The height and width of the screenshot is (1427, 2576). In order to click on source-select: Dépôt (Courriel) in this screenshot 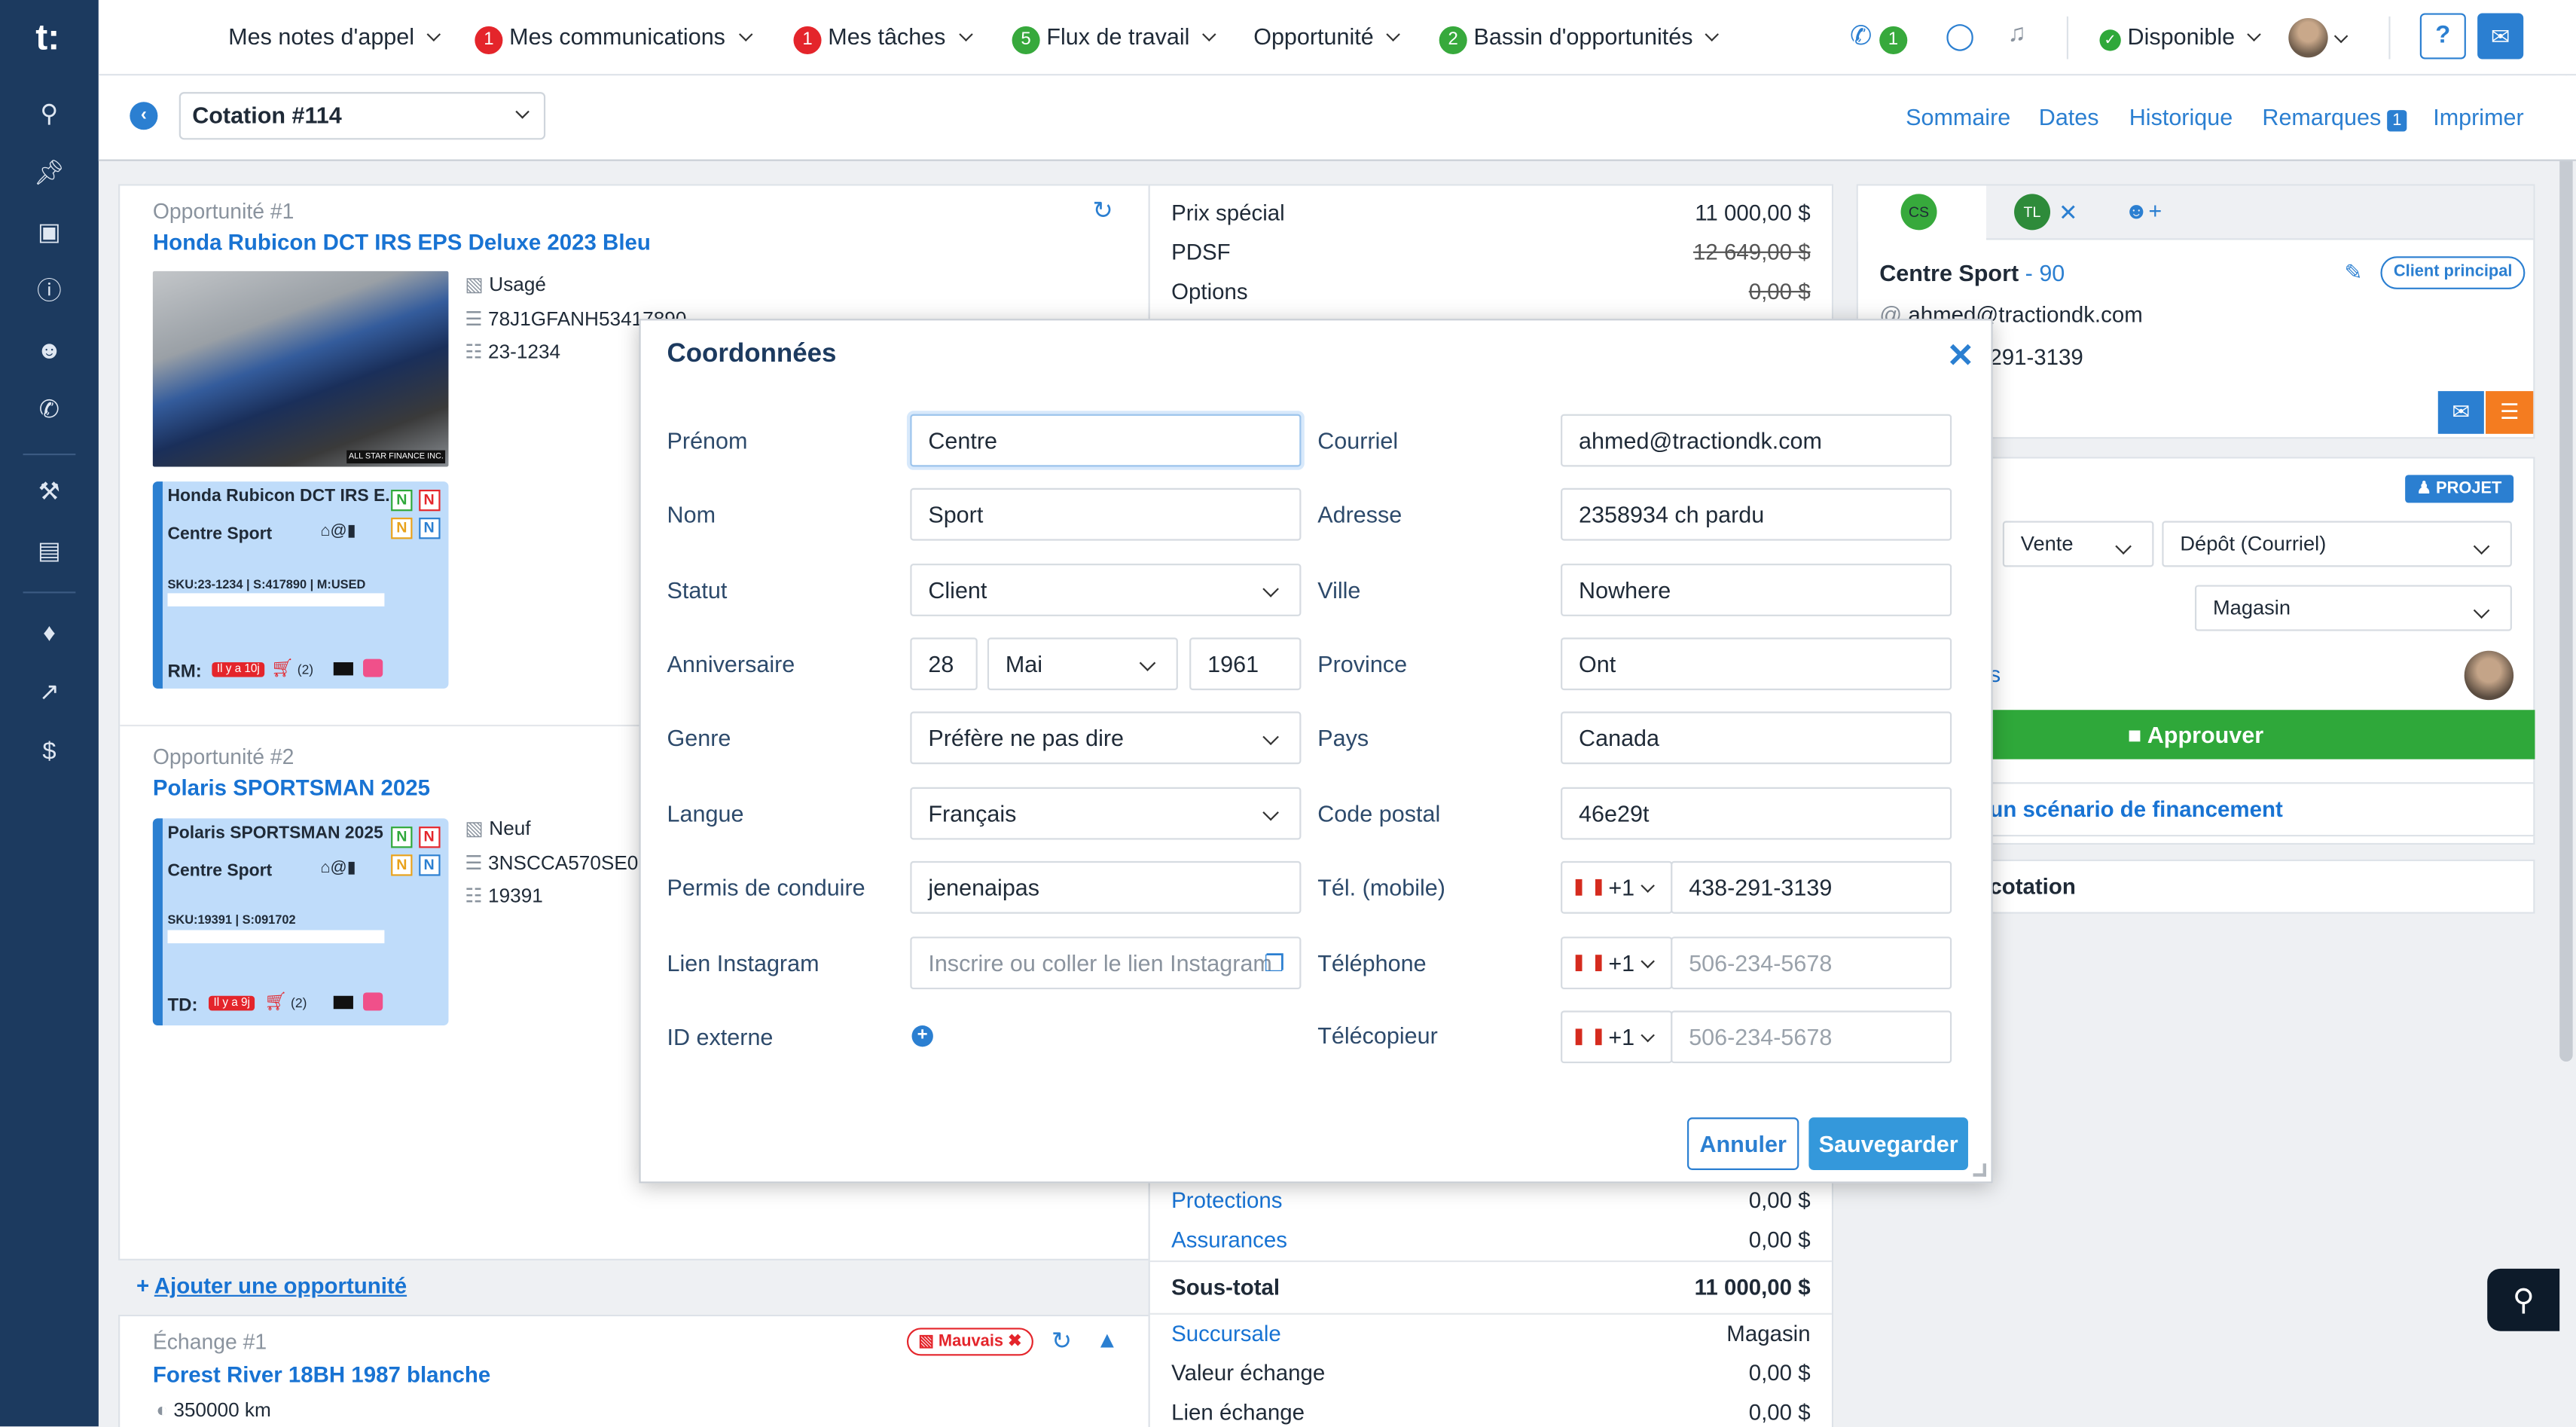, I will do `click(2337, 544)`.